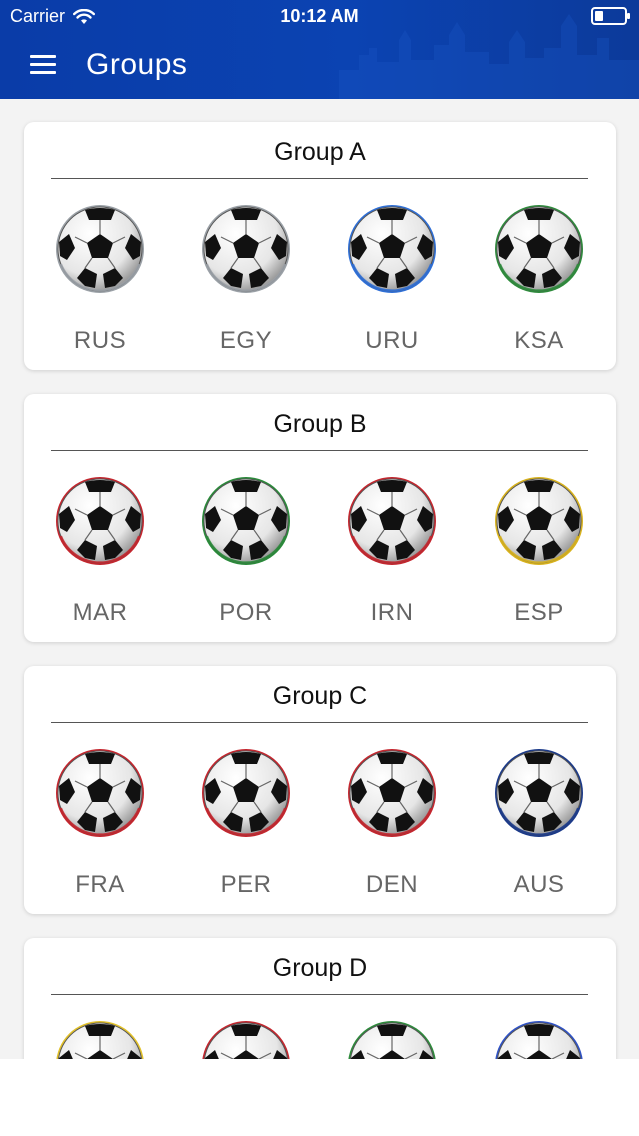 Image resolution: width=639 pixels, height=1136 pixels. I want to click on status-bar: Carrier 10:12 AM, so click(319, 17).